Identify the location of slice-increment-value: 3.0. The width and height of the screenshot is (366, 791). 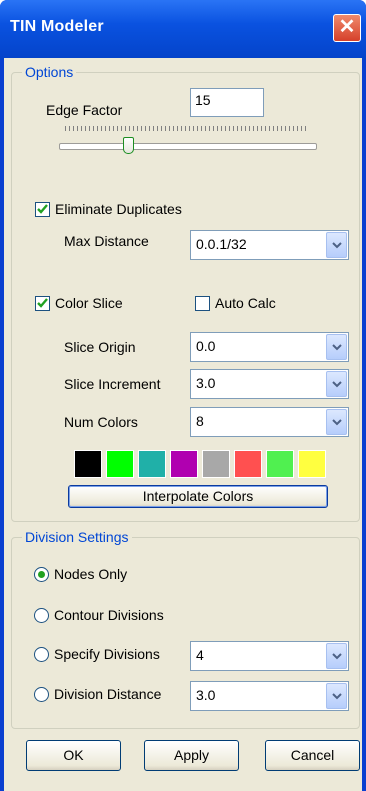
(206, 383).